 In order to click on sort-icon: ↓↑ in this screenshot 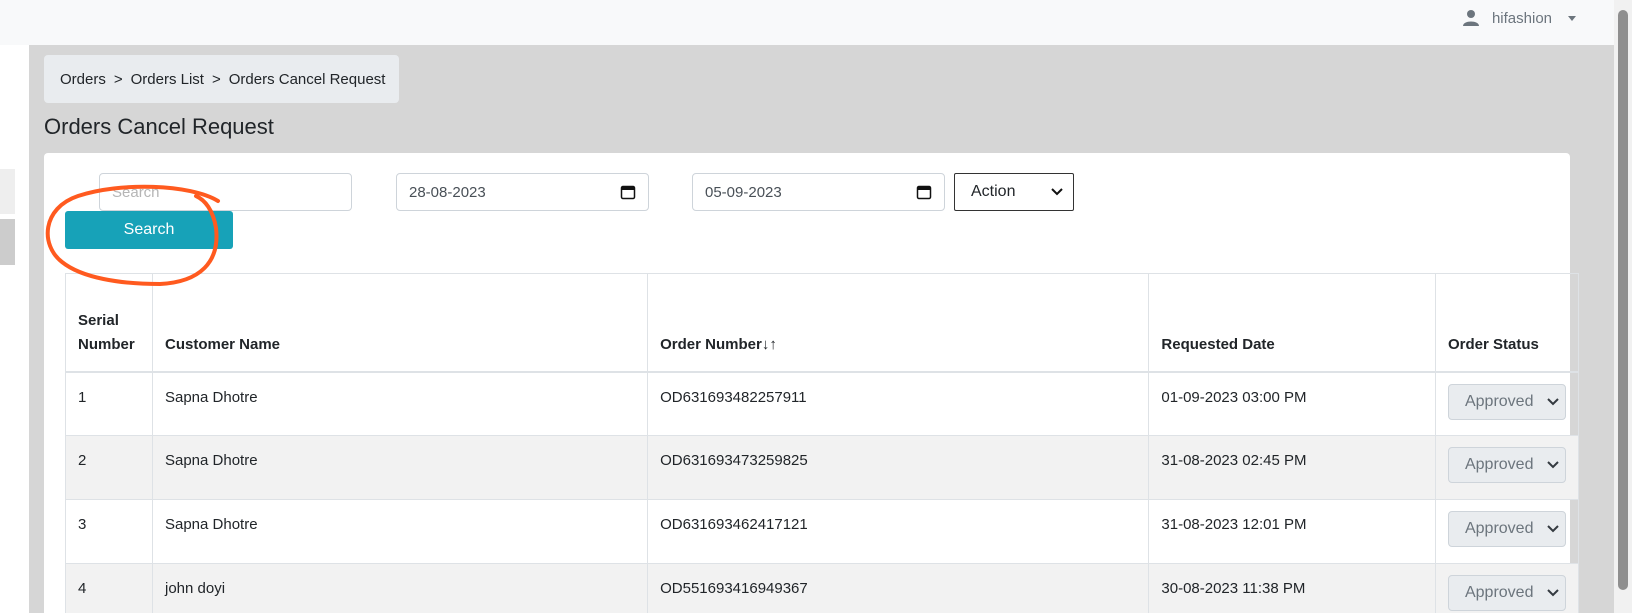, I will do `click(769, 344)`.